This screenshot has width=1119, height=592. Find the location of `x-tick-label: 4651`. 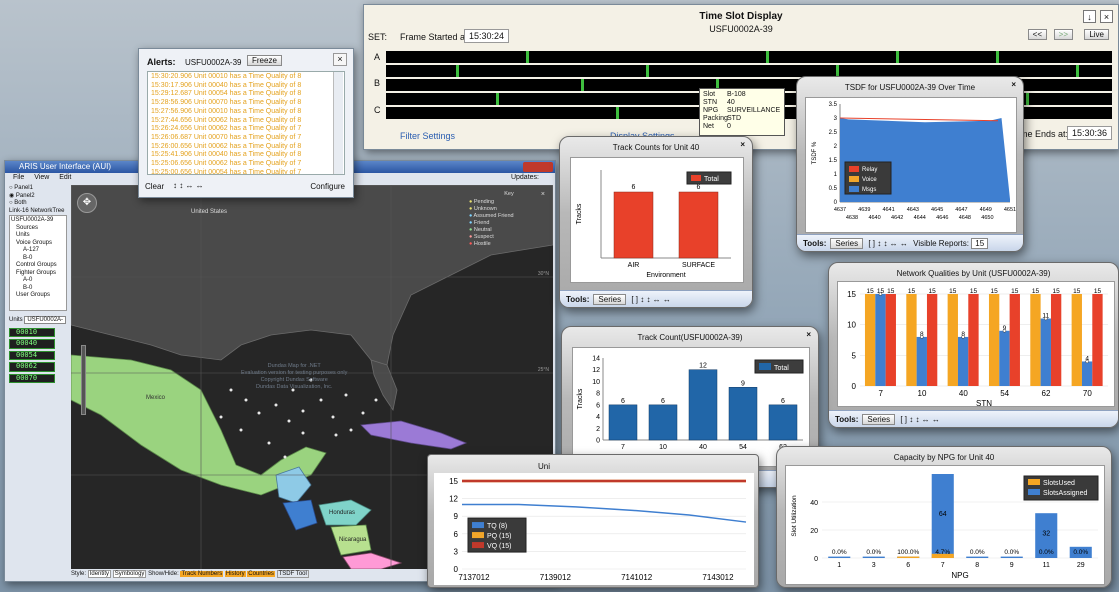

x-tick-label: 4651 is located at coordinates (1010, 210).